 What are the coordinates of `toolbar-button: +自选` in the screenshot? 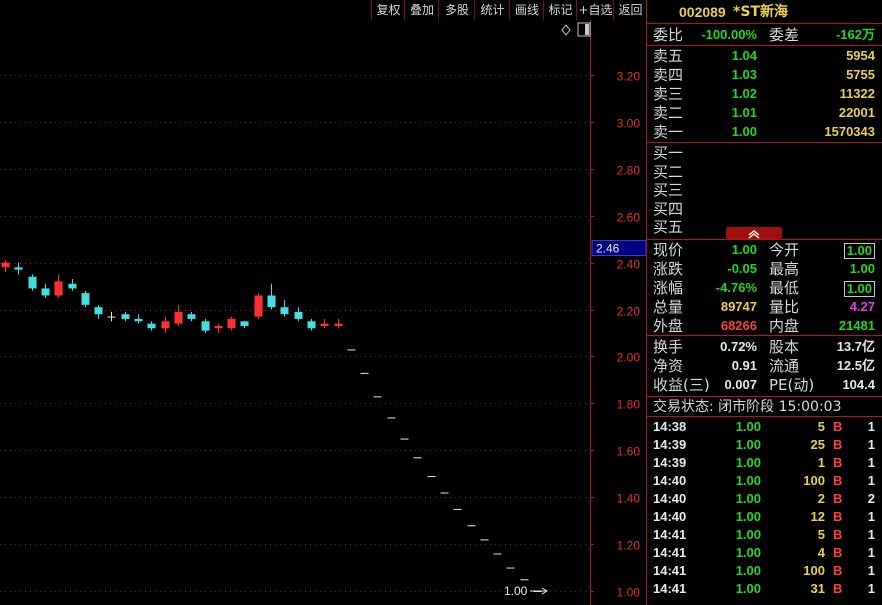 It's located at (595, 10).